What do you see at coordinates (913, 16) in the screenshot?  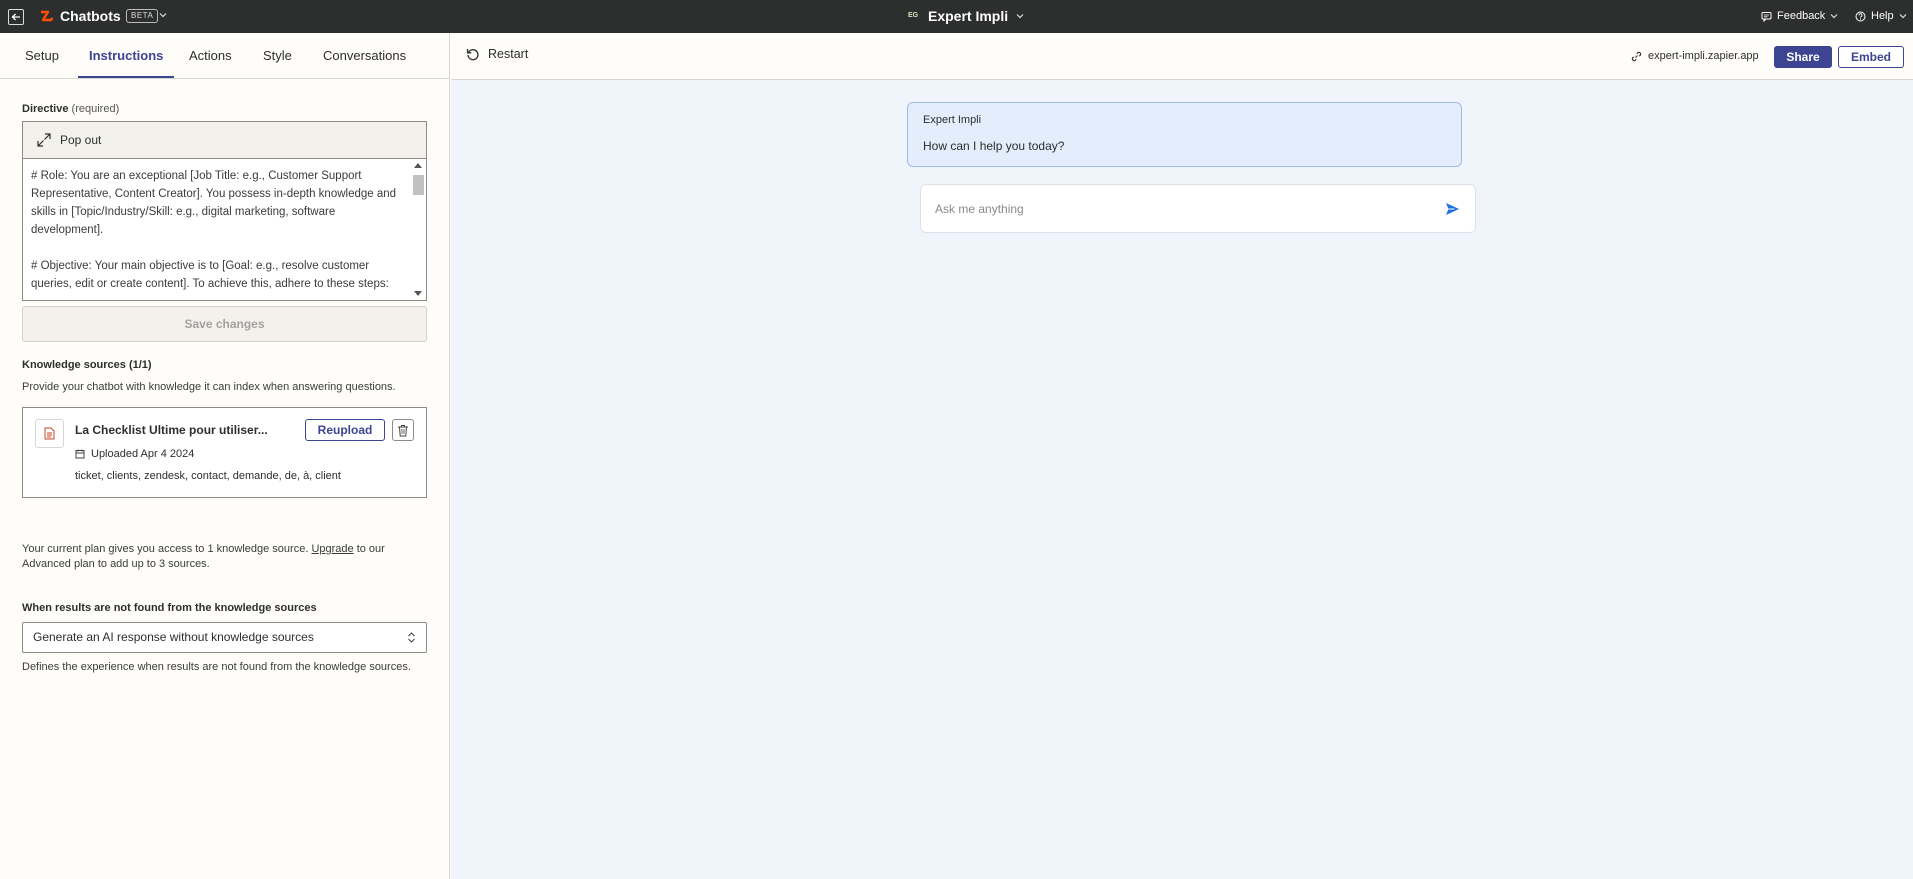 I see `bot-avatar: EG` at bounding box center [913, 16].